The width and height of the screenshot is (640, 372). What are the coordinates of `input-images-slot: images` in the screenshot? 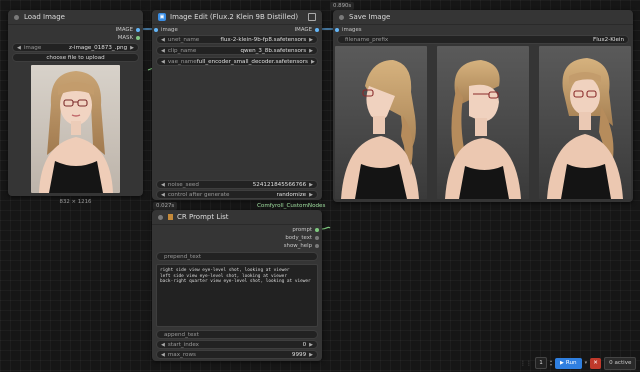 It's located at (348, 30).